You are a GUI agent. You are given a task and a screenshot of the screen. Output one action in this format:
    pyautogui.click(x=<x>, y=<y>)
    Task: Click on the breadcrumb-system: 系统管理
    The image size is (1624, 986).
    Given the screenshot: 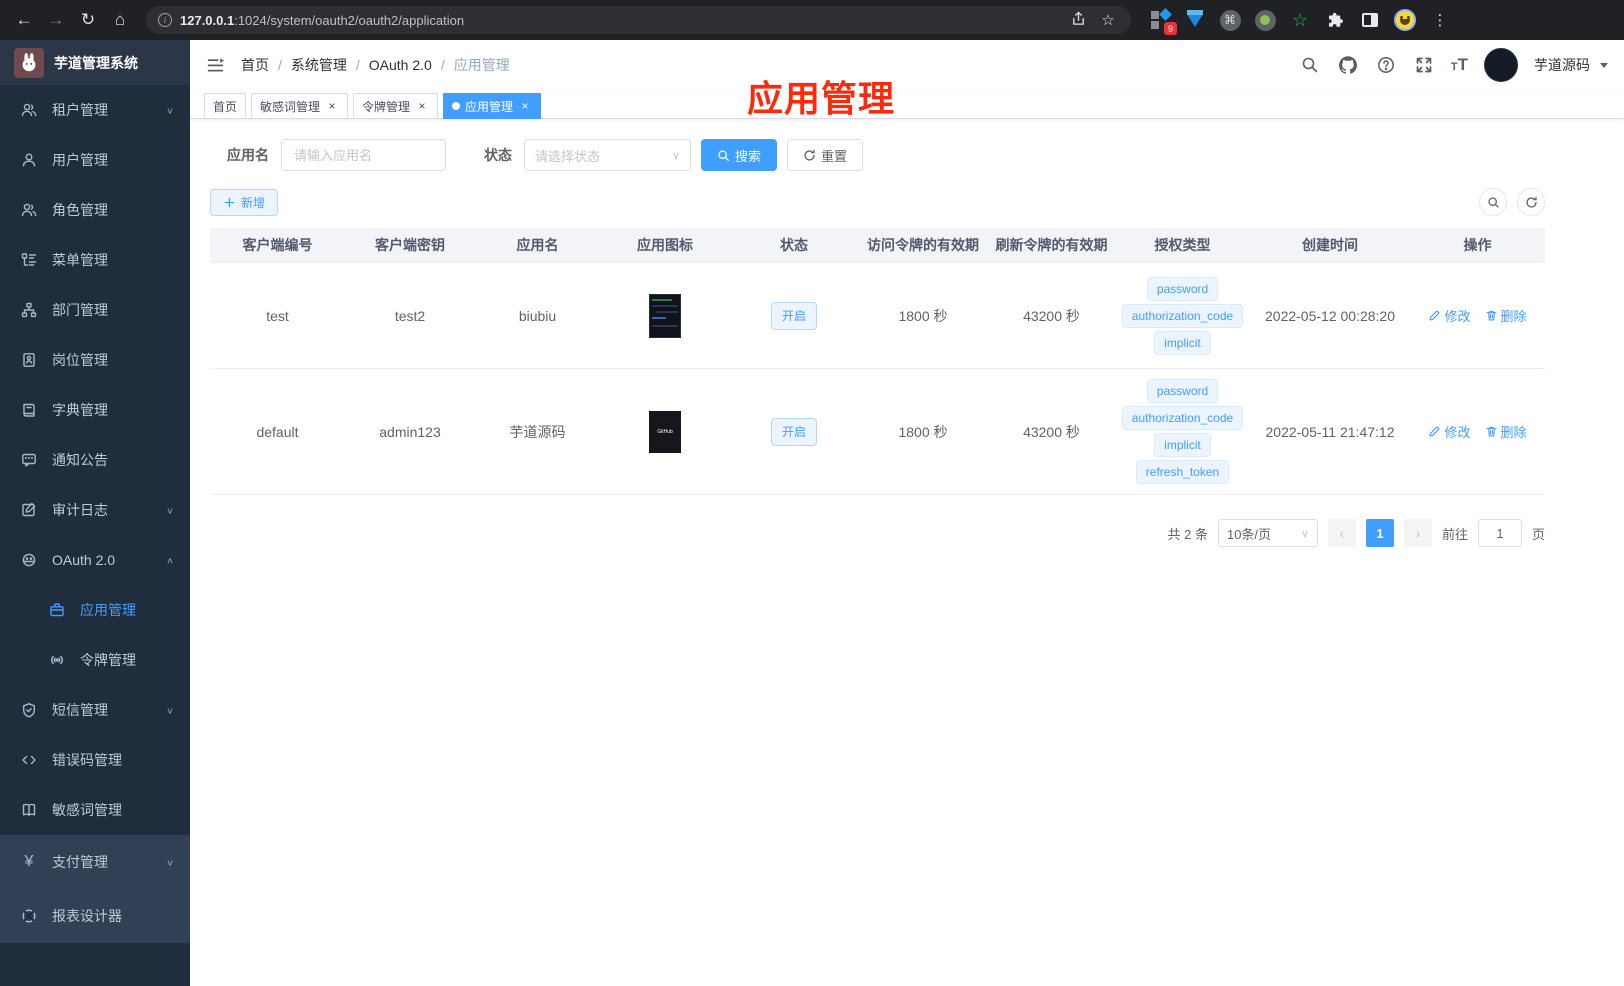 What is the action you would take?
    pyautogui.click(x=319, y=65)
    